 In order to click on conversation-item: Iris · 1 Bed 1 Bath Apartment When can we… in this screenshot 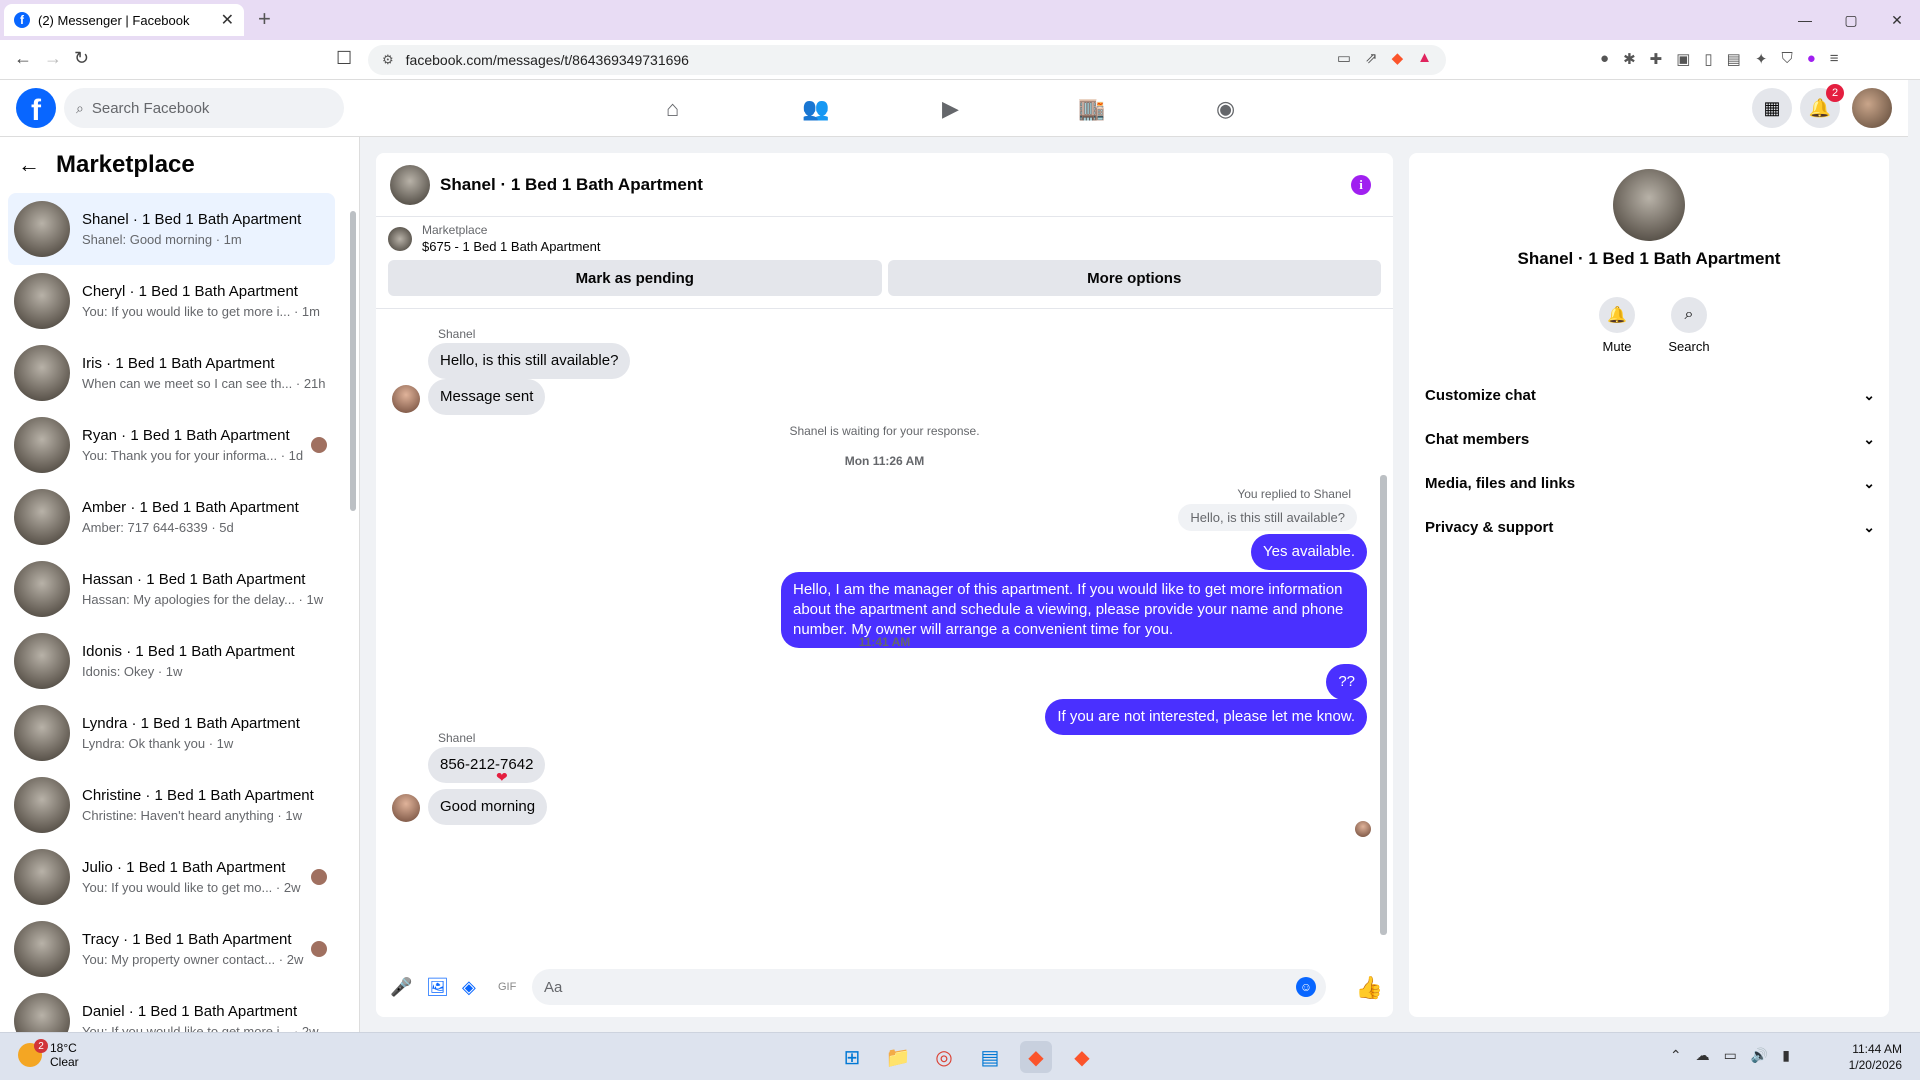, I will do `click(171, 373)`.